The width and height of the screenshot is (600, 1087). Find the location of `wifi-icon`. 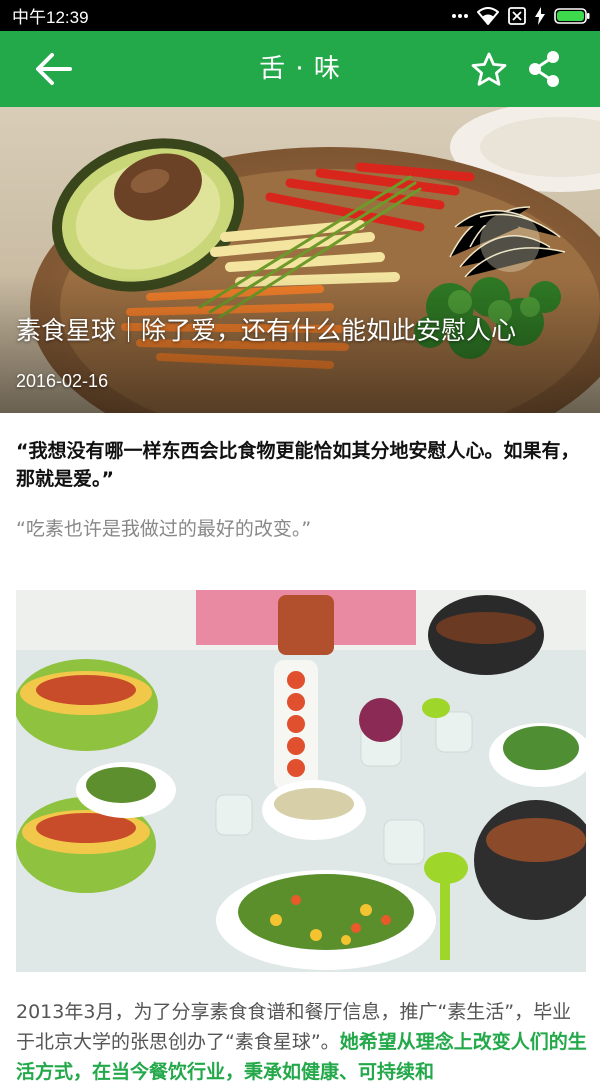

wifi-icon is located at coordinates (488, 15).